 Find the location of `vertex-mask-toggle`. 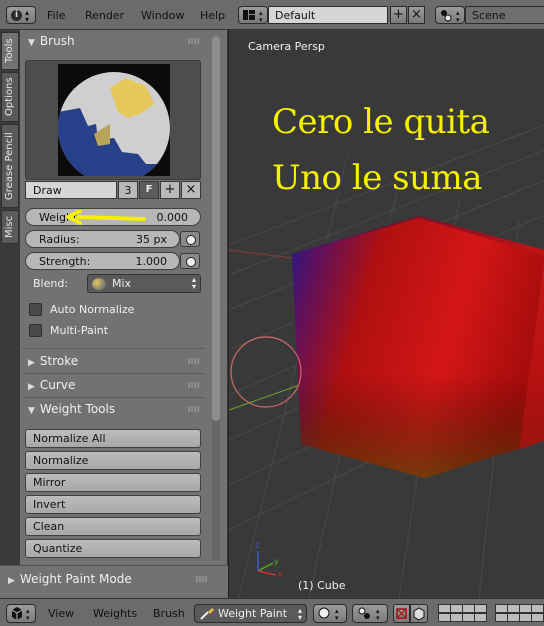

vertex-mask-toggle is located at coordinates (419, 613).